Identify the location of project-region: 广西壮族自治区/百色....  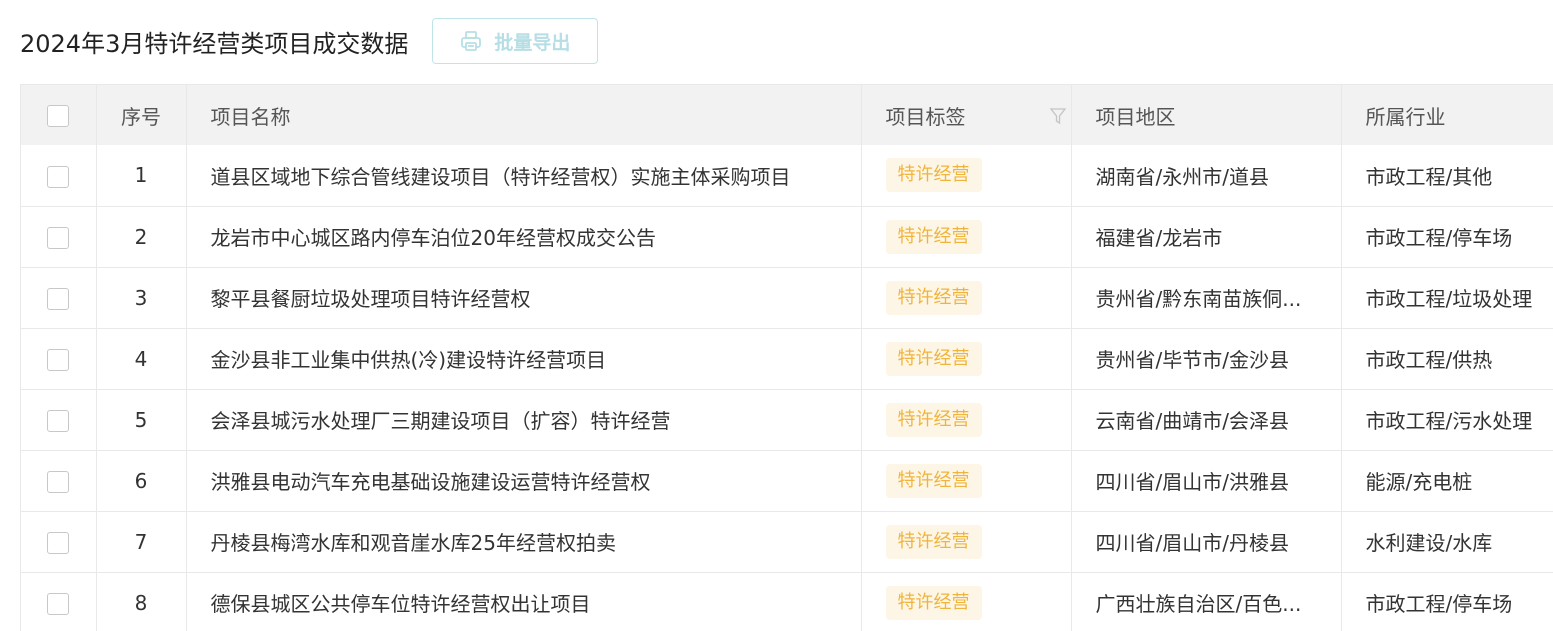
(1206, 601).